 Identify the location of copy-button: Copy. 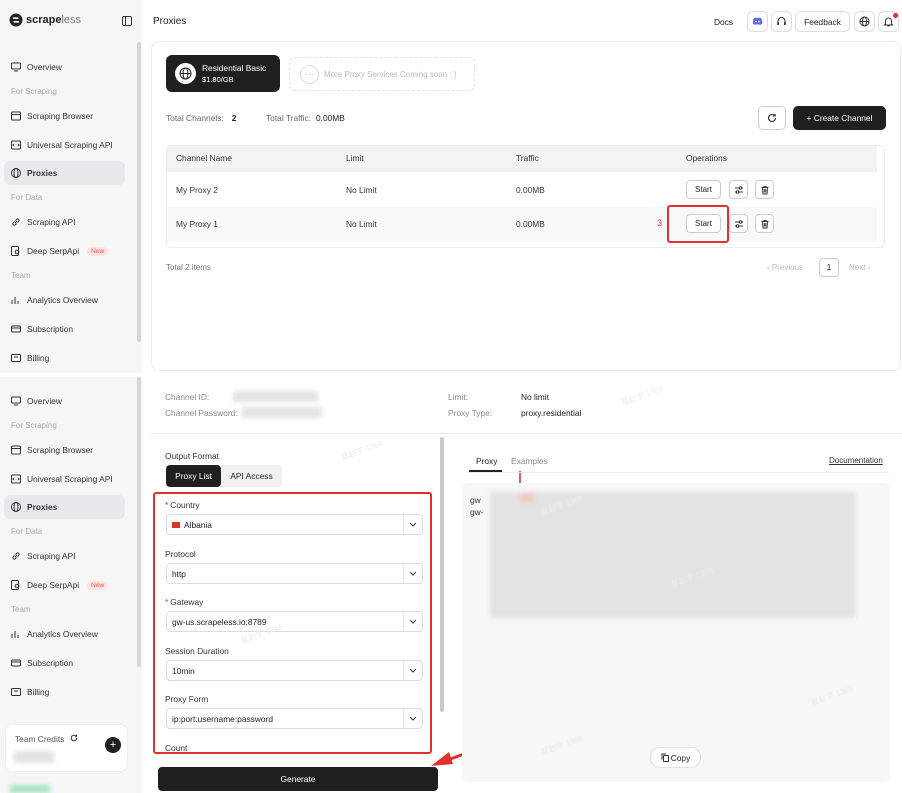
(675, 757).